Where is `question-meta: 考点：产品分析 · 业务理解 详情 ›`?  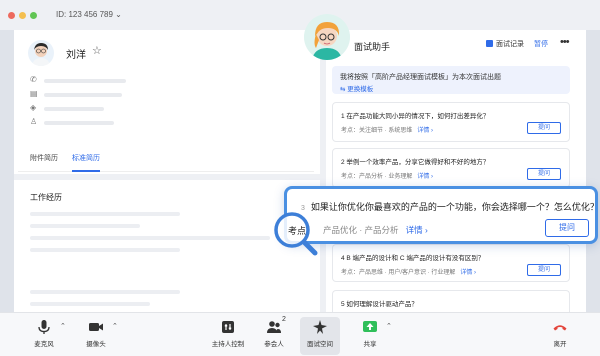
question-meta: 考点：产品分析 · 业务理解 详情 › is located at coordinates (387, 175).